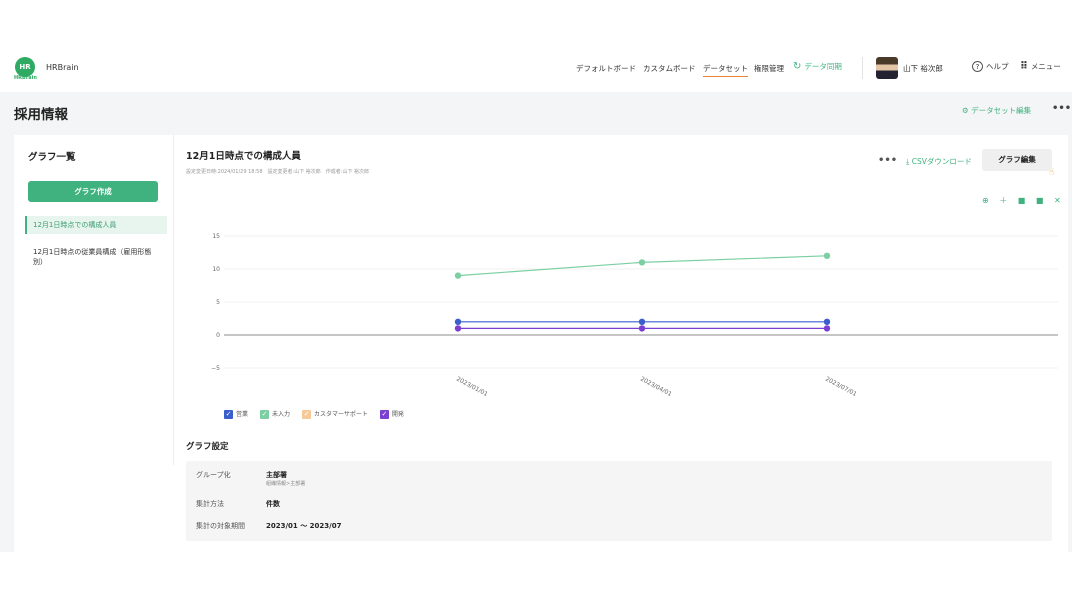 This screenshot has height=608, width=1080. I want to click on refresh-icon: ↻, so click(797, 66).